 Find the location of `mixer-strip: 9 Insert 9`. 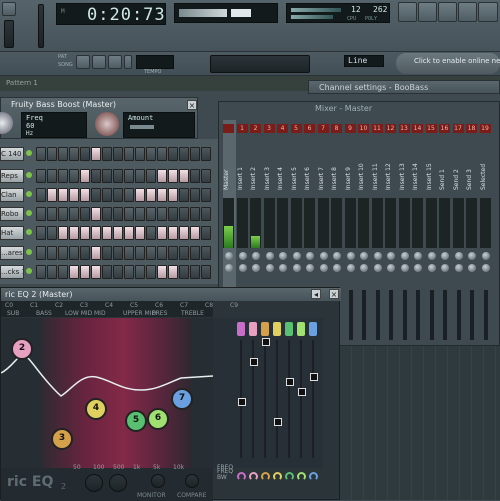

mixer-strip: 9 Insert 9 is located at coordinates (351, 231).